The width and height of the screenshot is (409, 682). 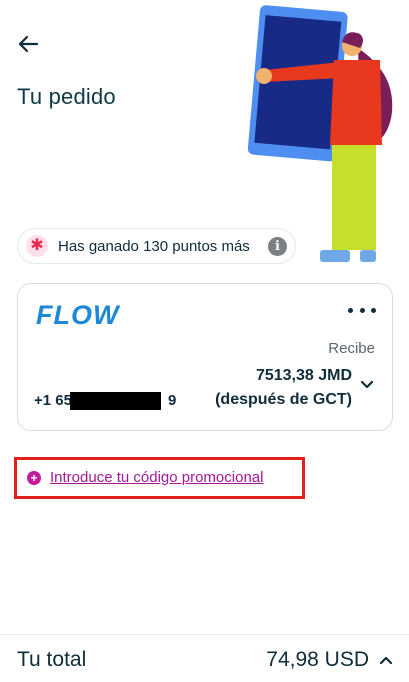 I want to click on chevron-down-icon, so click(x=367, y=385).